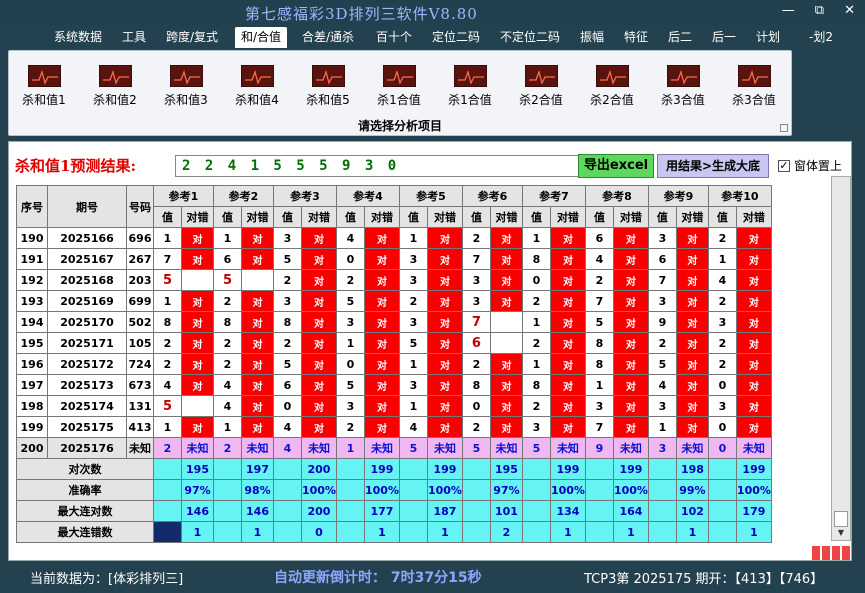 The image size is (865, 593). I want to click on table-row: 196 2025172 724 2 对 2 对 5 对 0 对 1 对 2 对 1 对 8 对 5 对 2 对, so click(394, 364).